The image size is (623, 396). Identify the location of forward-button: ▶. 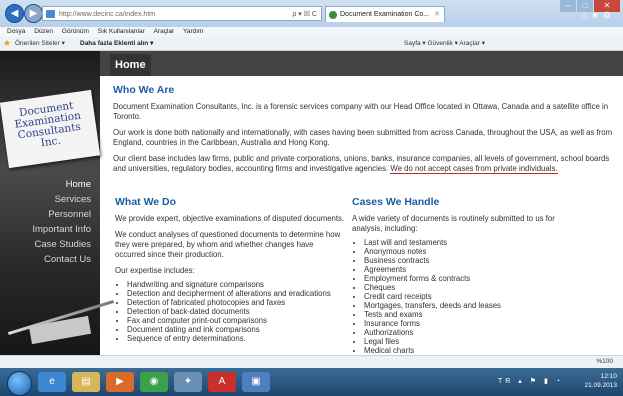
(33, 13).